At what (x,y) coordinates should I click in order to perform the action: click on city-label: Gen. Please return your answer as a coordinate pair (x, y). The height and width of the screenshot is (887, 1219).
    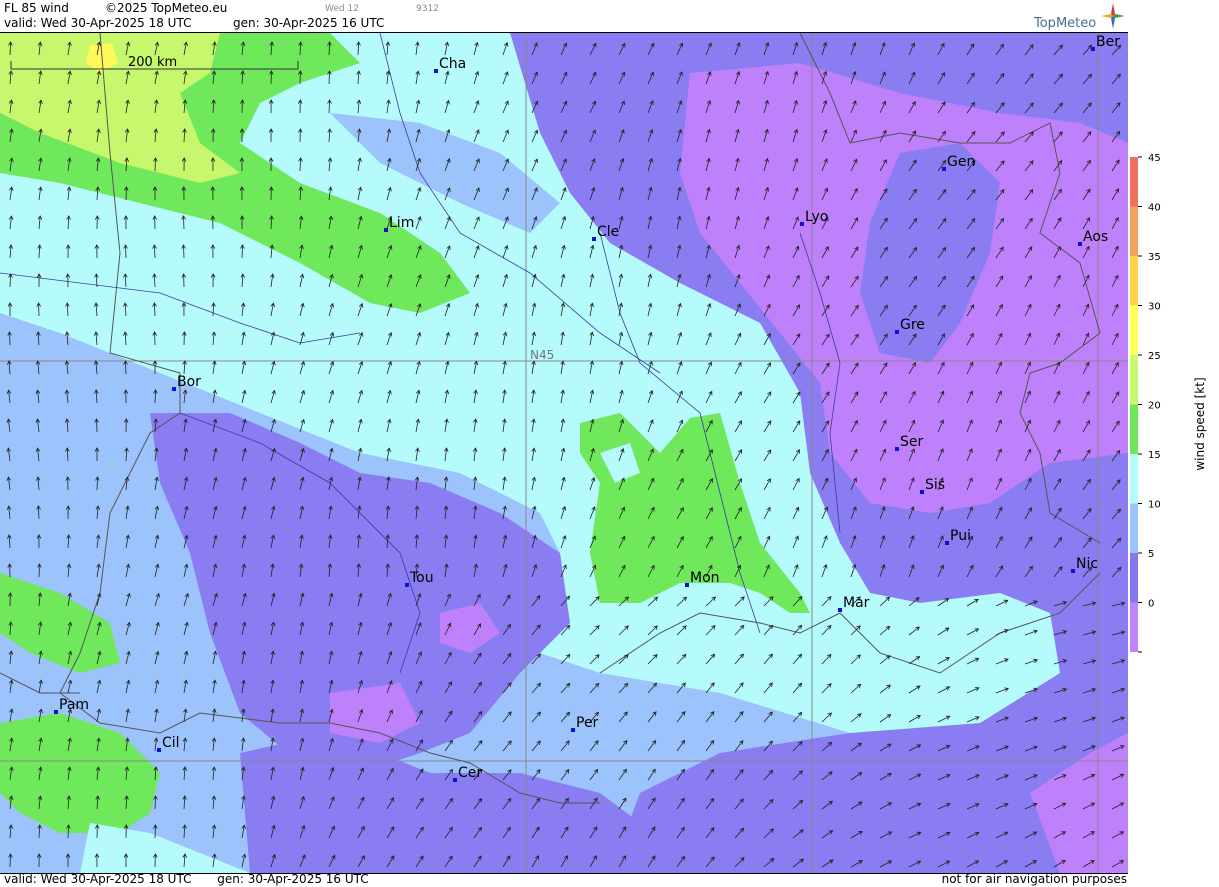
    Looking at the image, I should click on (961, 162).